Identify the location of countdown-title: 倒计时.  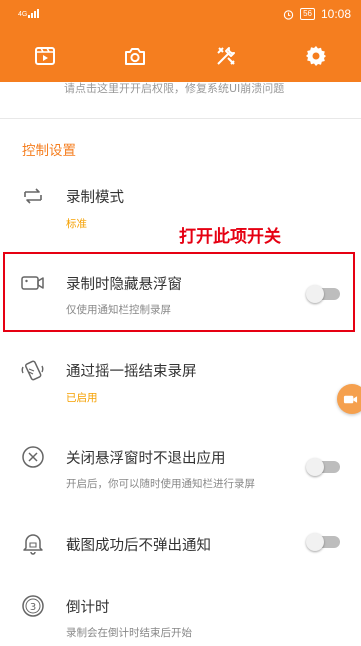
(88, 608).